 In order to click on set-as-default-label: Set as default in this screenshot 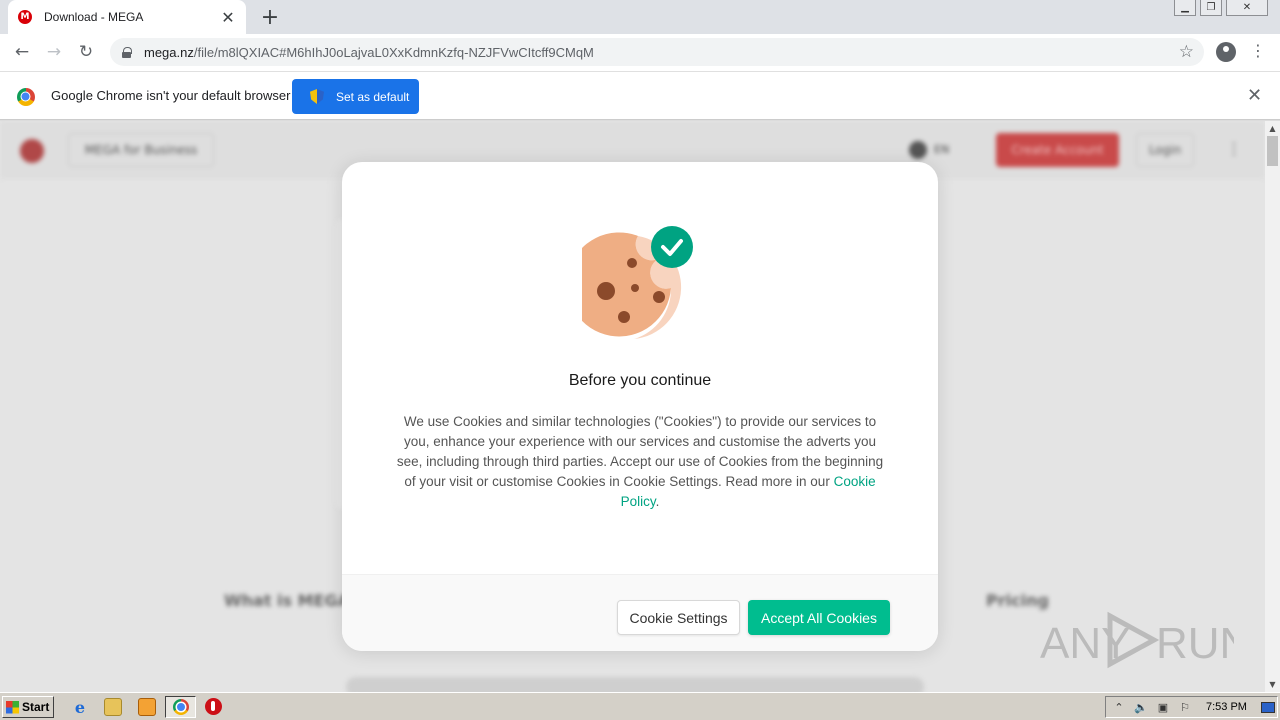, I will do `click(373, 96)`.